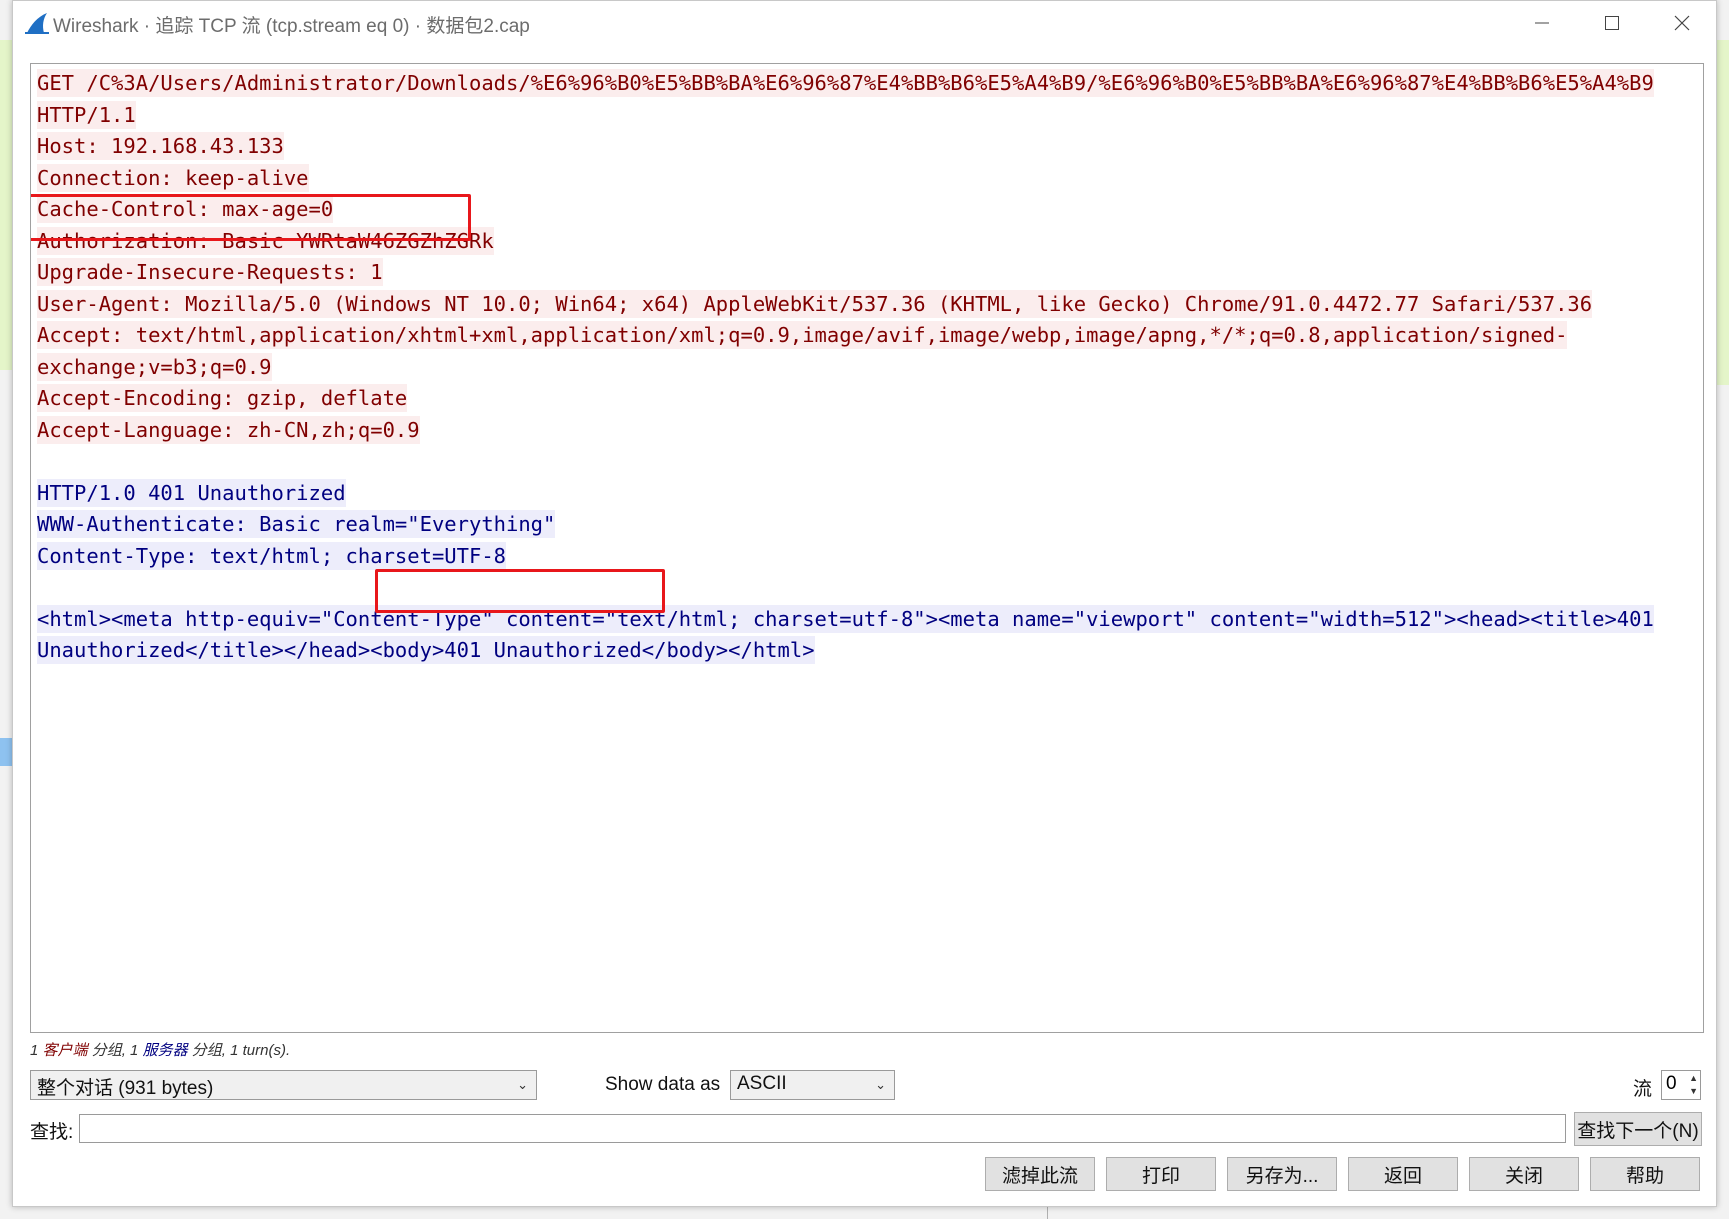 The height and width of the screenshot is (1219, 1729). I want to click on client-line: Upgrade-Insecure-Requests: 1, so click(210, 272).